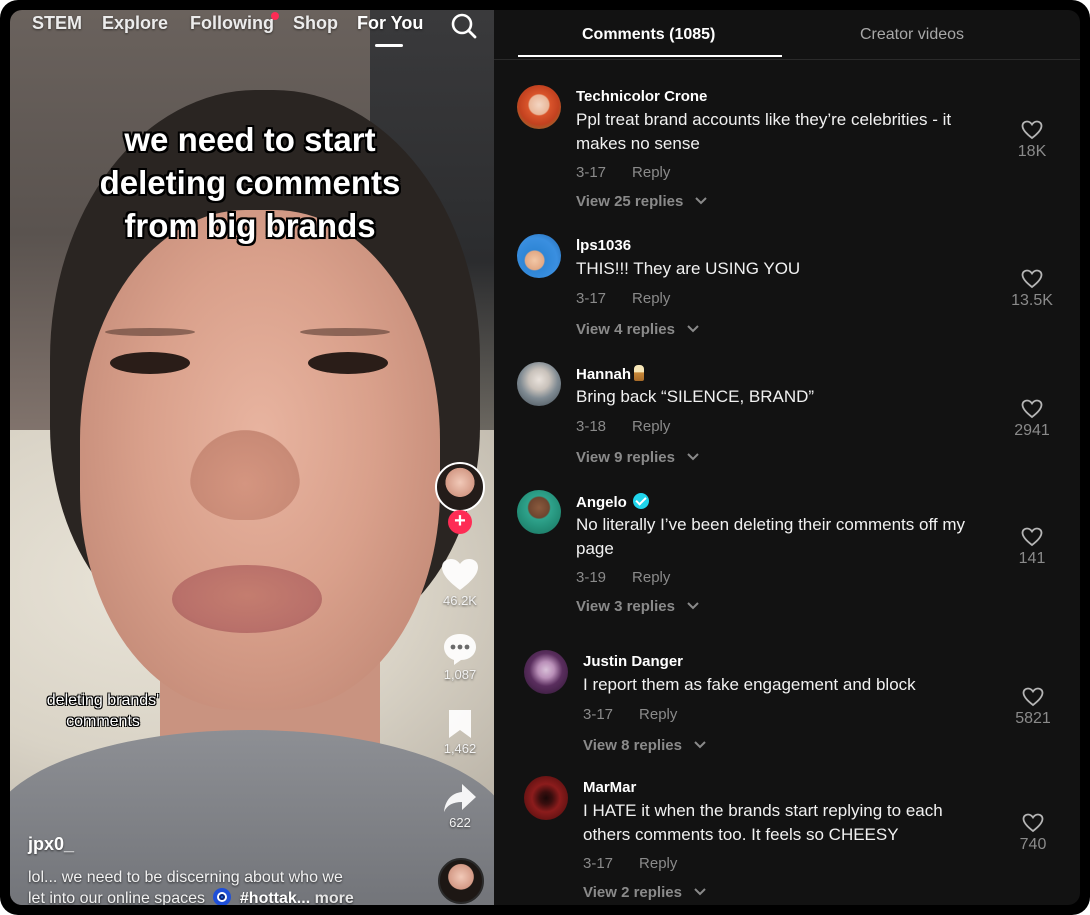  I want to click on view-replies-button: View 25 replies, so click(642, 201).